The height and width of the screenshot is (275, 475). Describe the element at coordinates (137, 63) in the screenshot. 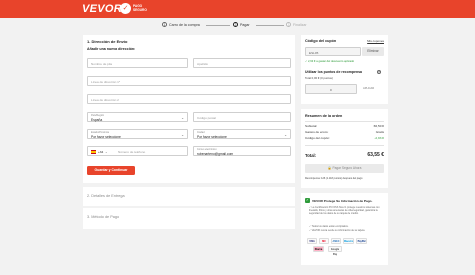

I see `first-name-field: Nombre de pila` at that location.